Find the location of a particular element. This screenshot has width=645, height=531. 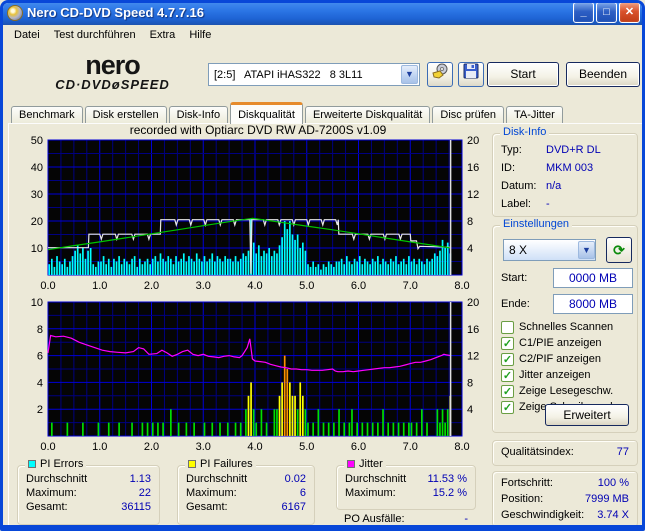

tab-diskqualitaet: Diskqualität is located at coordinates (266, 113).